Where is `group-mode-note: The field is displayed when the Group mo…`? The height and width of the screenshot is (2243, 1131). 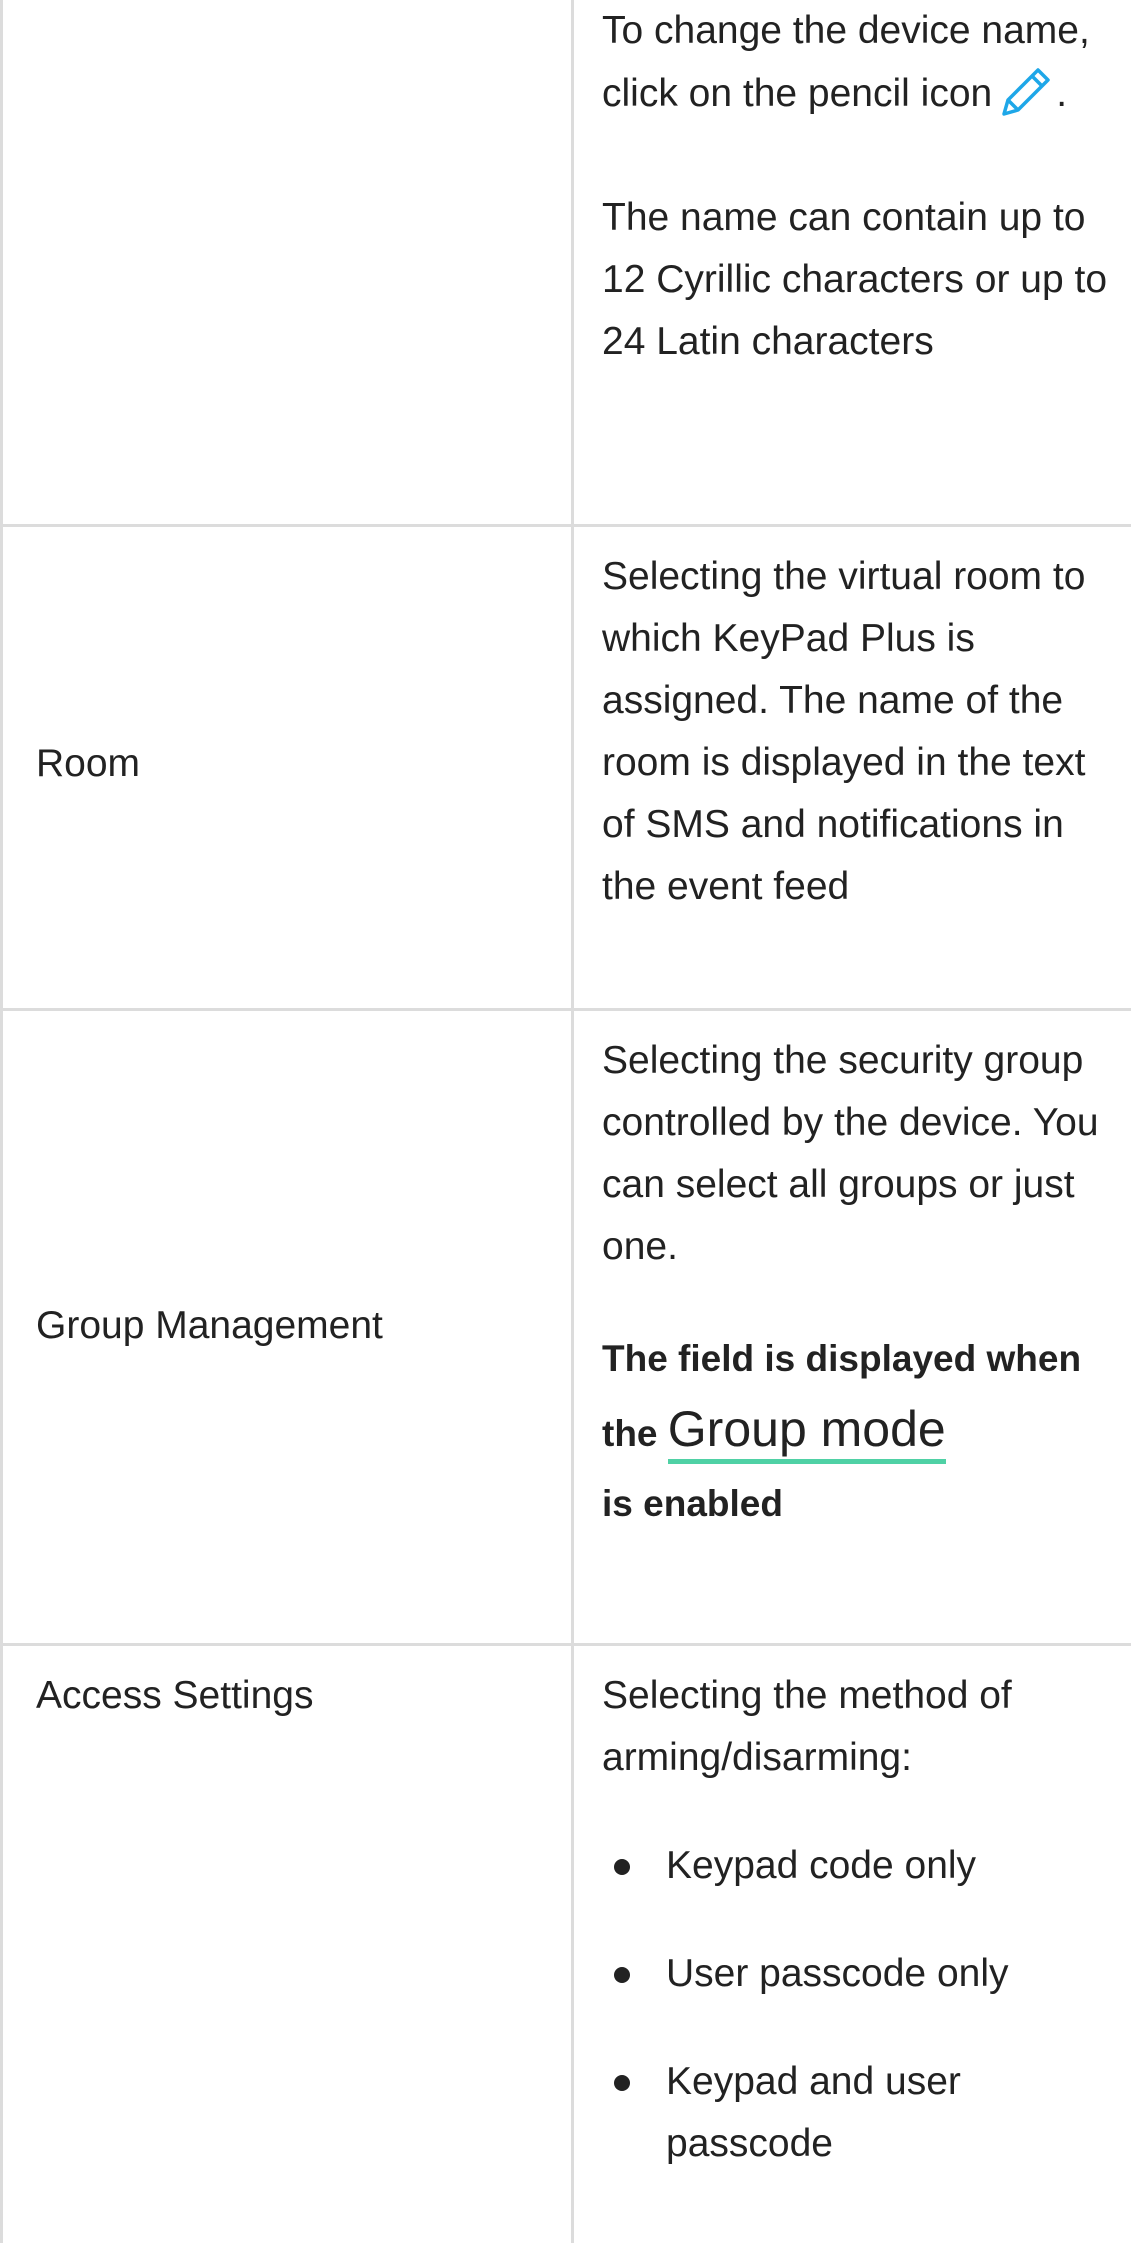 group-mode-note: The field is displayed when the Group mo… is located at coordinates (857, 1431).